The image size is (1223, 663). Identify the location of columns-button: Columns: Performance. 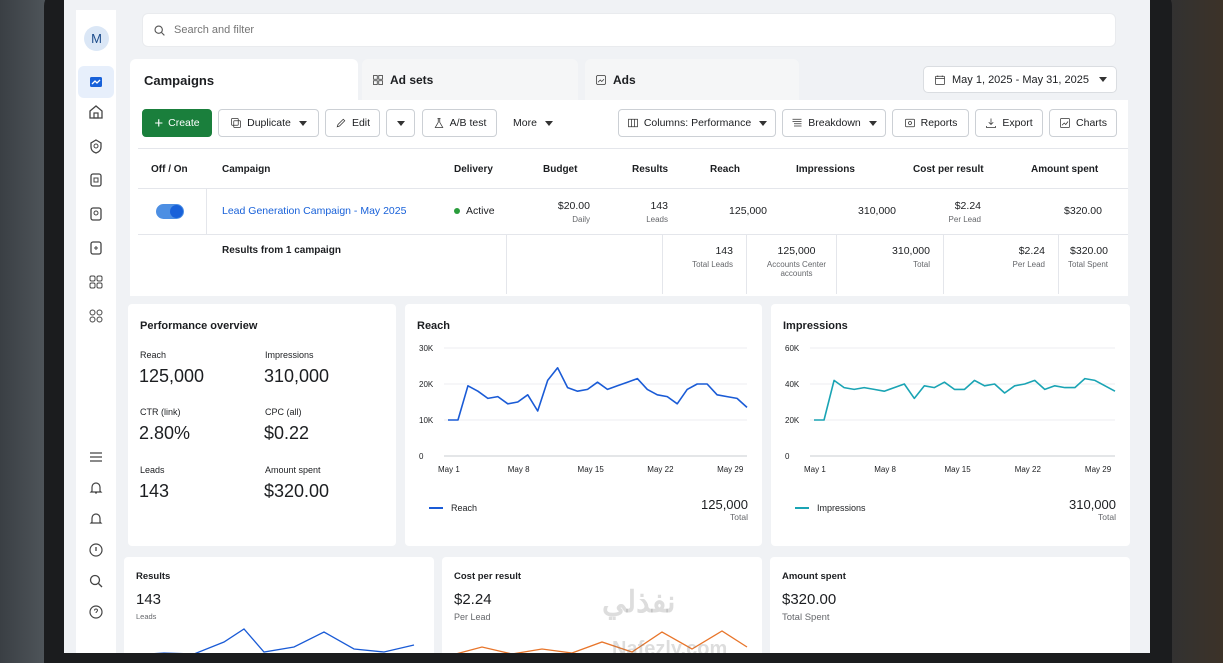
(697, 123).